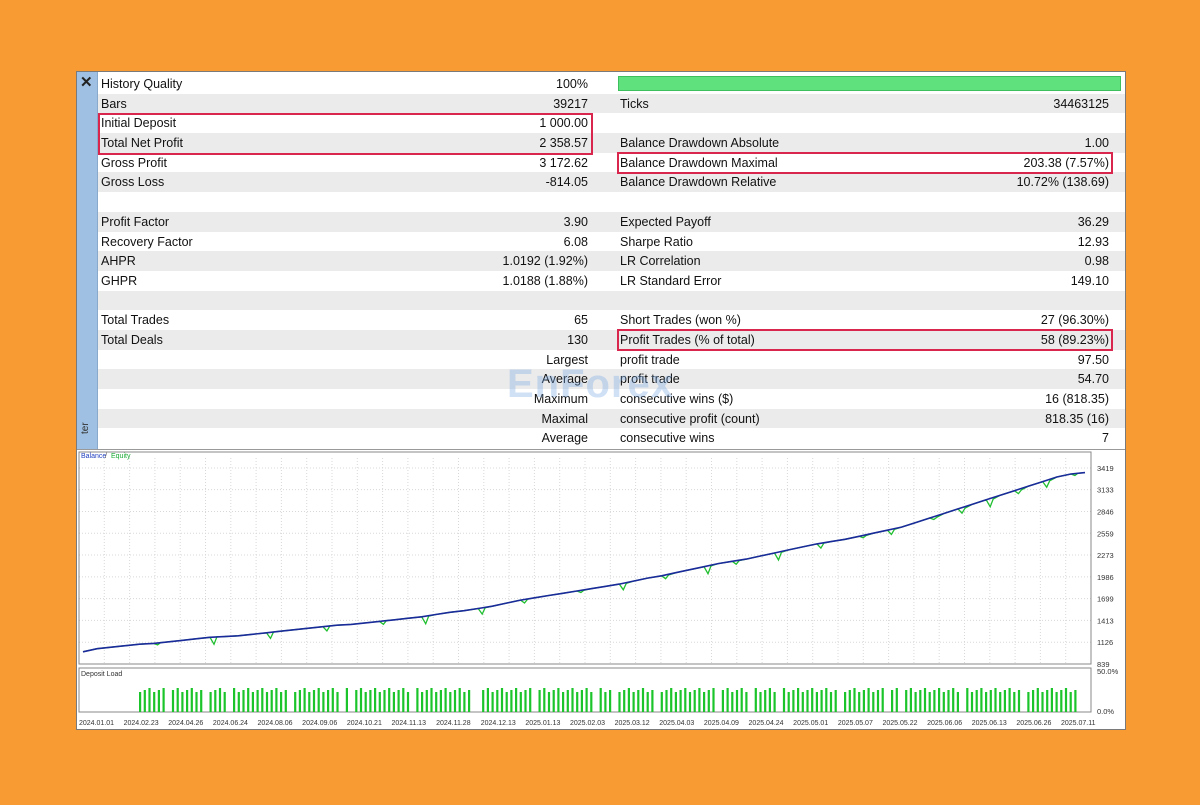  I want to click on metric-label: Gross Loss, so click(133, 182).